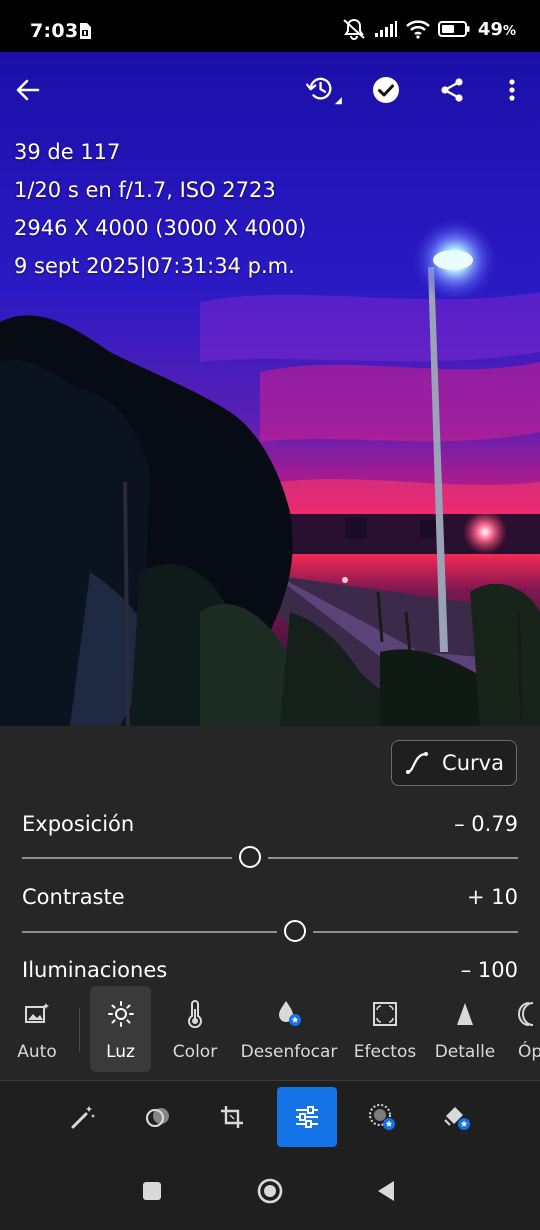 The height and width of the screenshot is (1230, 540). I want to click on sun-icon, so click(120, 1014).